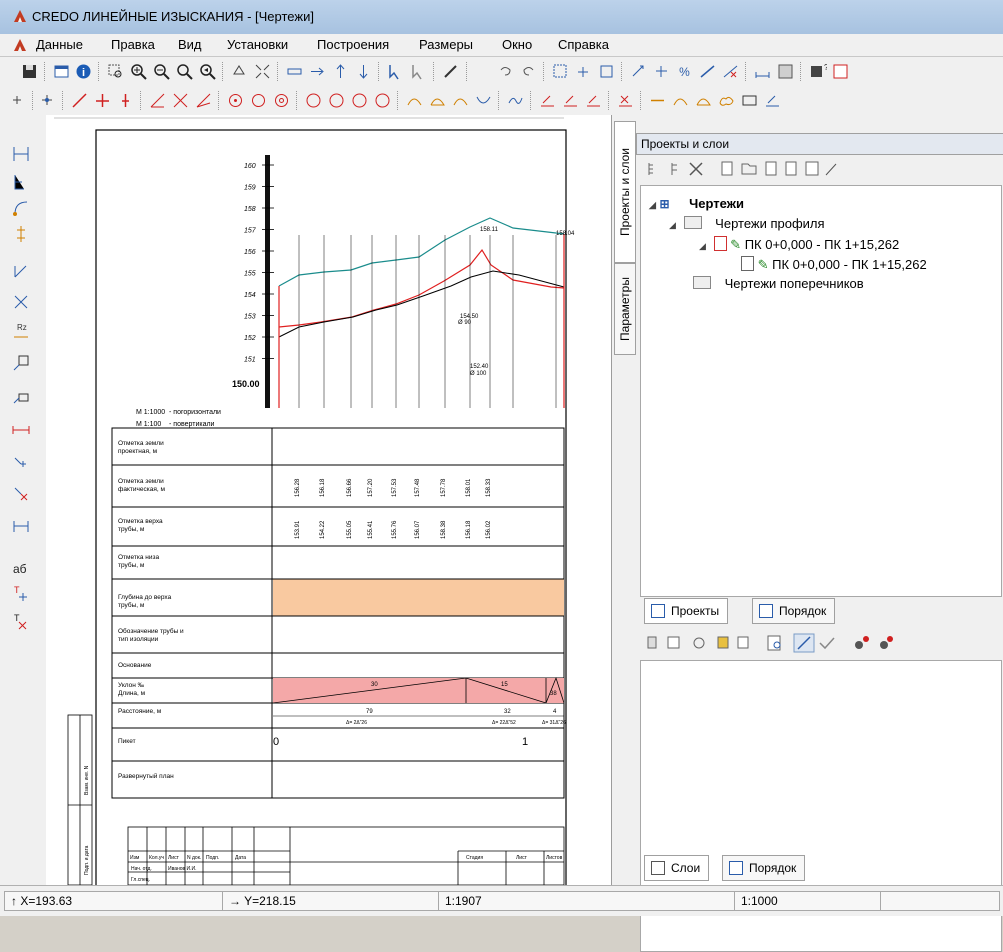  I want to click on add-marker-icon, so click(21, 464).